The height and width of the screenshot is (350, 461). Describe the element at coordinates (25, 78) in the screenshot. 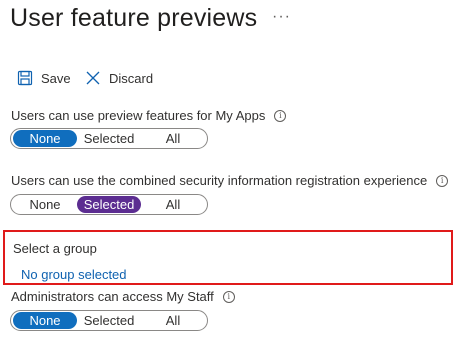

I see `save-icon` at that location.